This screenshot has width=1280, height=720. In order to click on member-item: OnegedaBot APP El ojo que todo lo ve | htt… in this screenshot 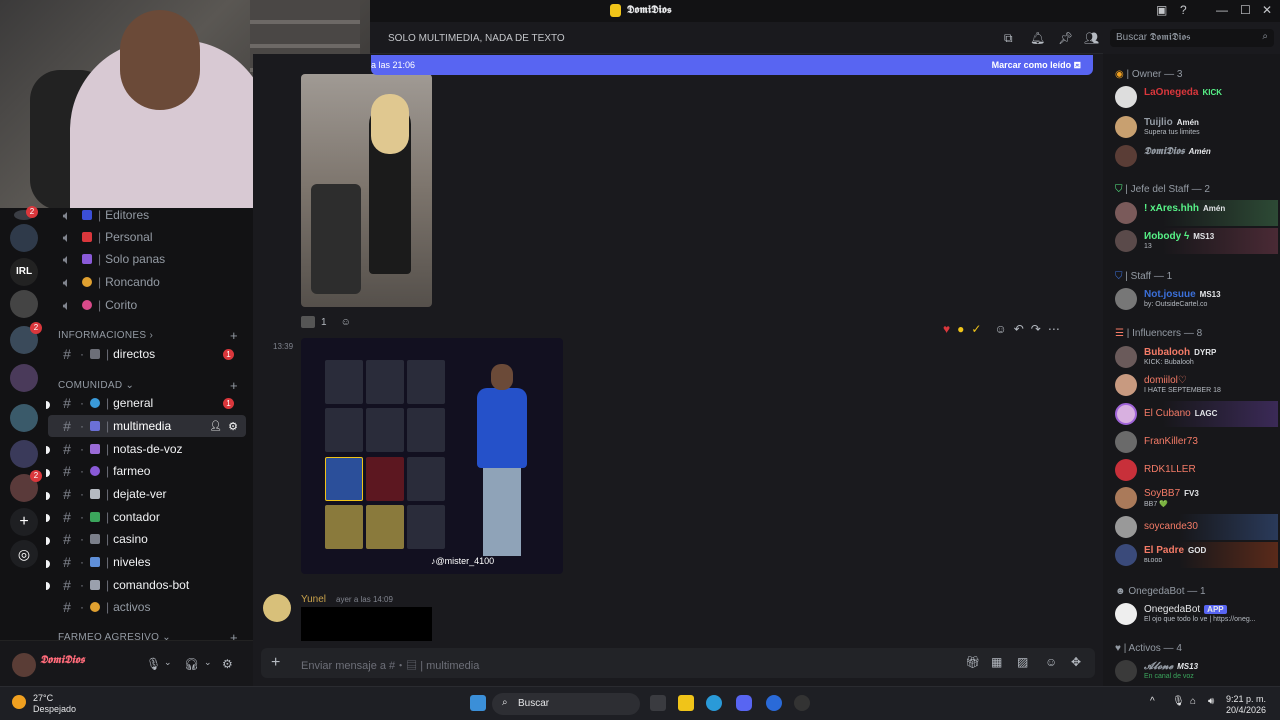, I will do `click(1195, 614)`.